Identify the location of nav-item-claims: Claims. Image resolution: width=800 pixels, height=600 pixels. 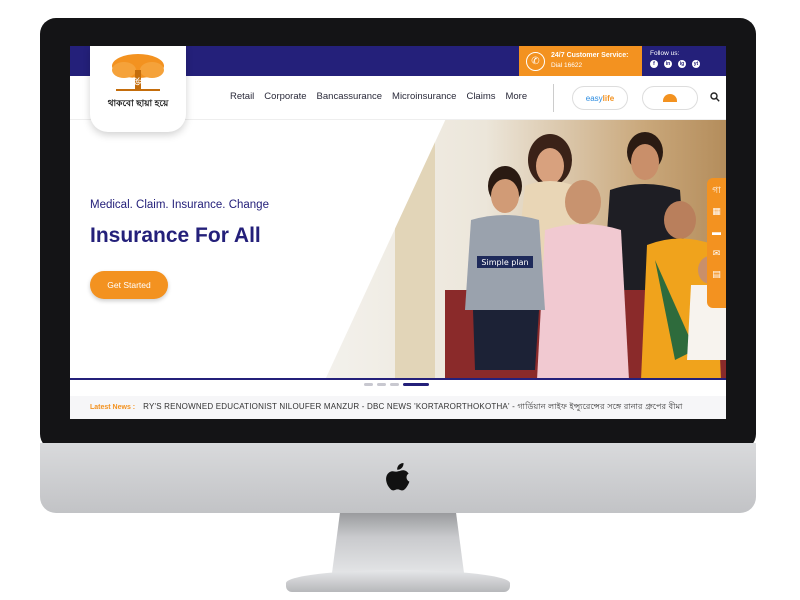
(480, 96).